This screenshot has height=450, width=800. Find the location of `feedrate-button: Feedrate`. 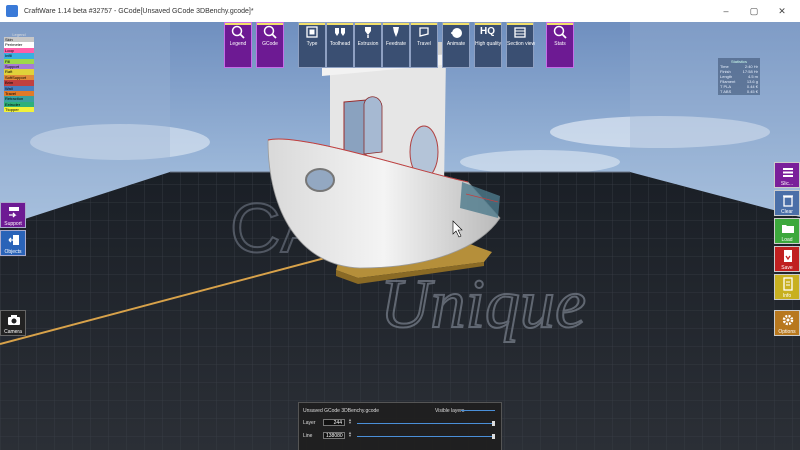

feedrate-button: Feedrate is located at coordinates (396, 45).